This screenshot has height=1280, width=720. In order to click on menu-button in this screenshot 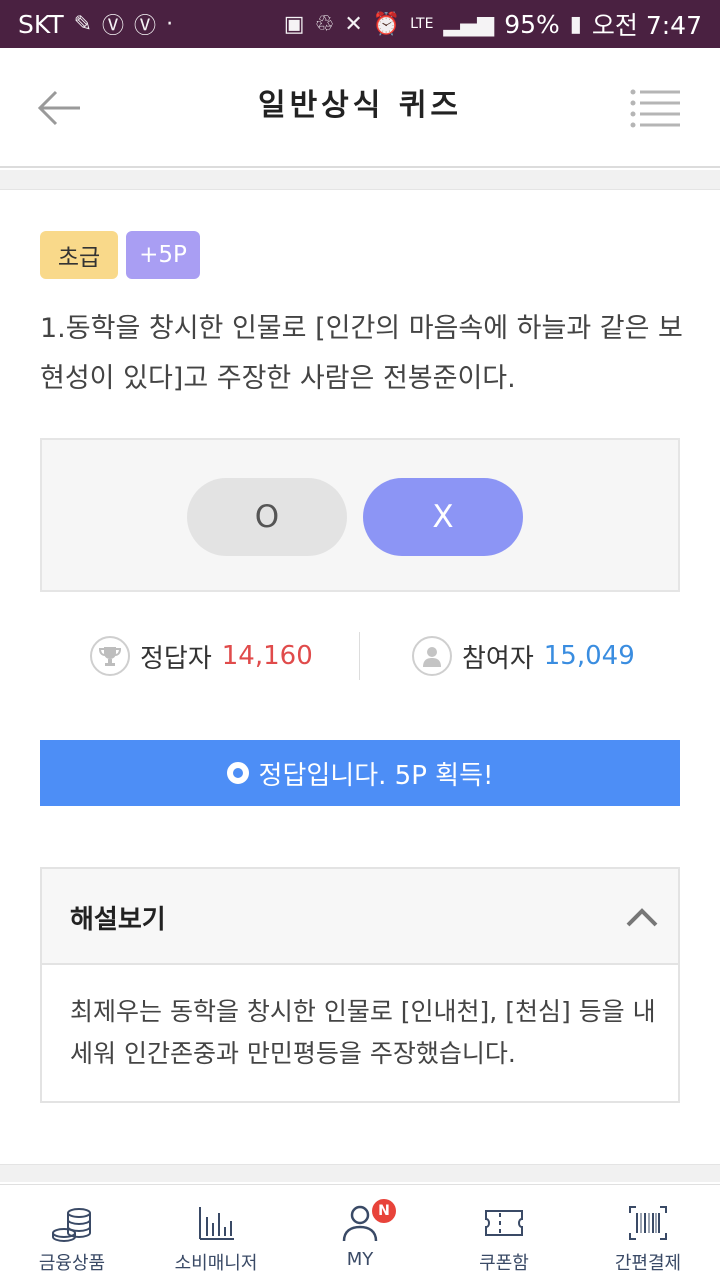, I will do `click(656, 108)`.